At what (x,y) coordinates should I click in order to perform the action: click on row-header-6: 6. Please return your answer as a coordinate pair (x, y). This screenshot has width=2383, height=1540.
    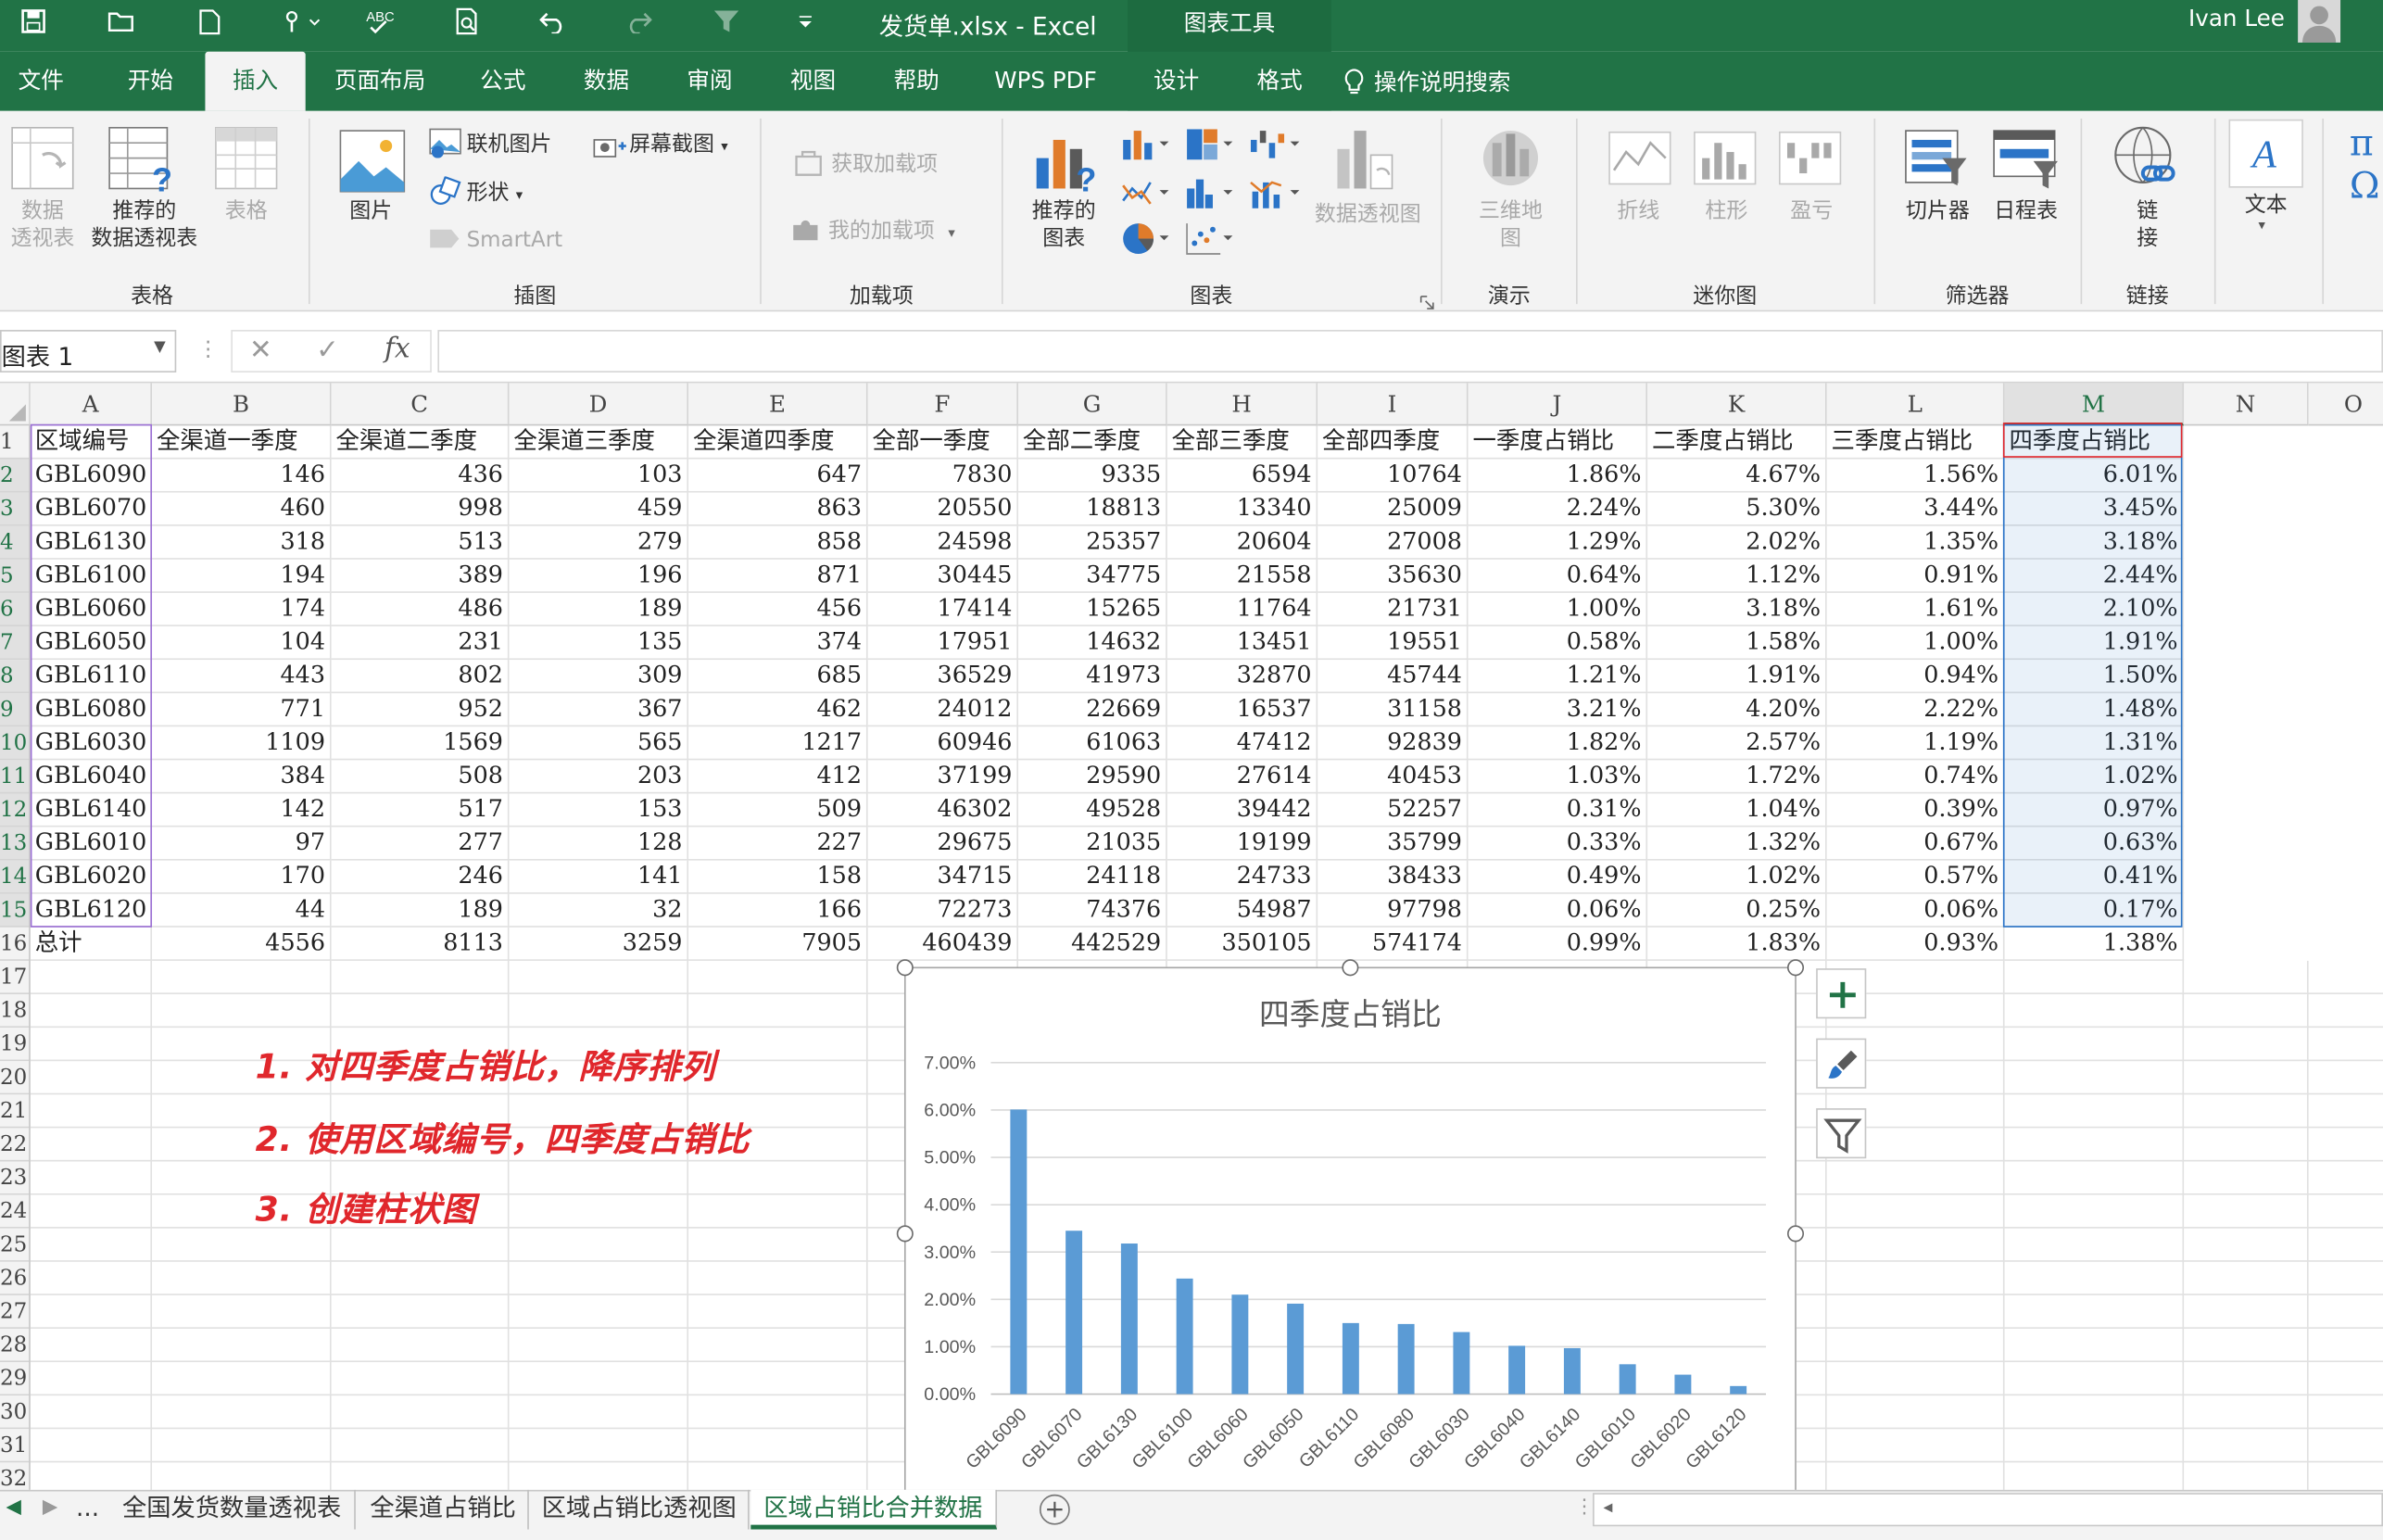
    Looking at the image, I should click on (15, 609).